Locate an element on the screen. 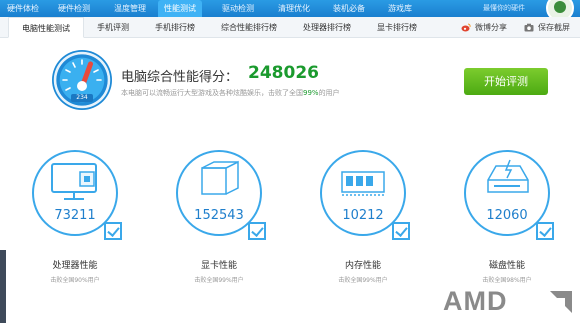  nav-item-performance-test: 性能测试 is located at coordinates (180, 8).